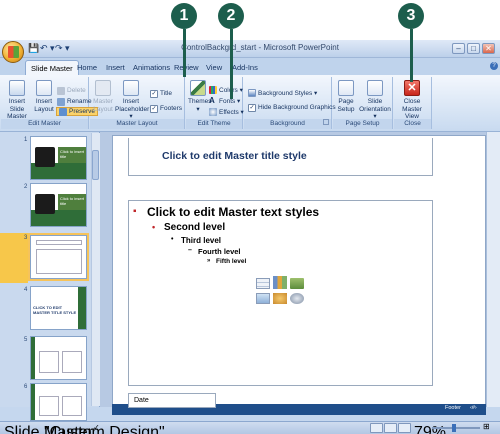  Describe the element at coordinates (55, 310) in the screenshot. I see `thumb-title: CLICK TO EDIT MASTER TITLE STYLE` at that location.